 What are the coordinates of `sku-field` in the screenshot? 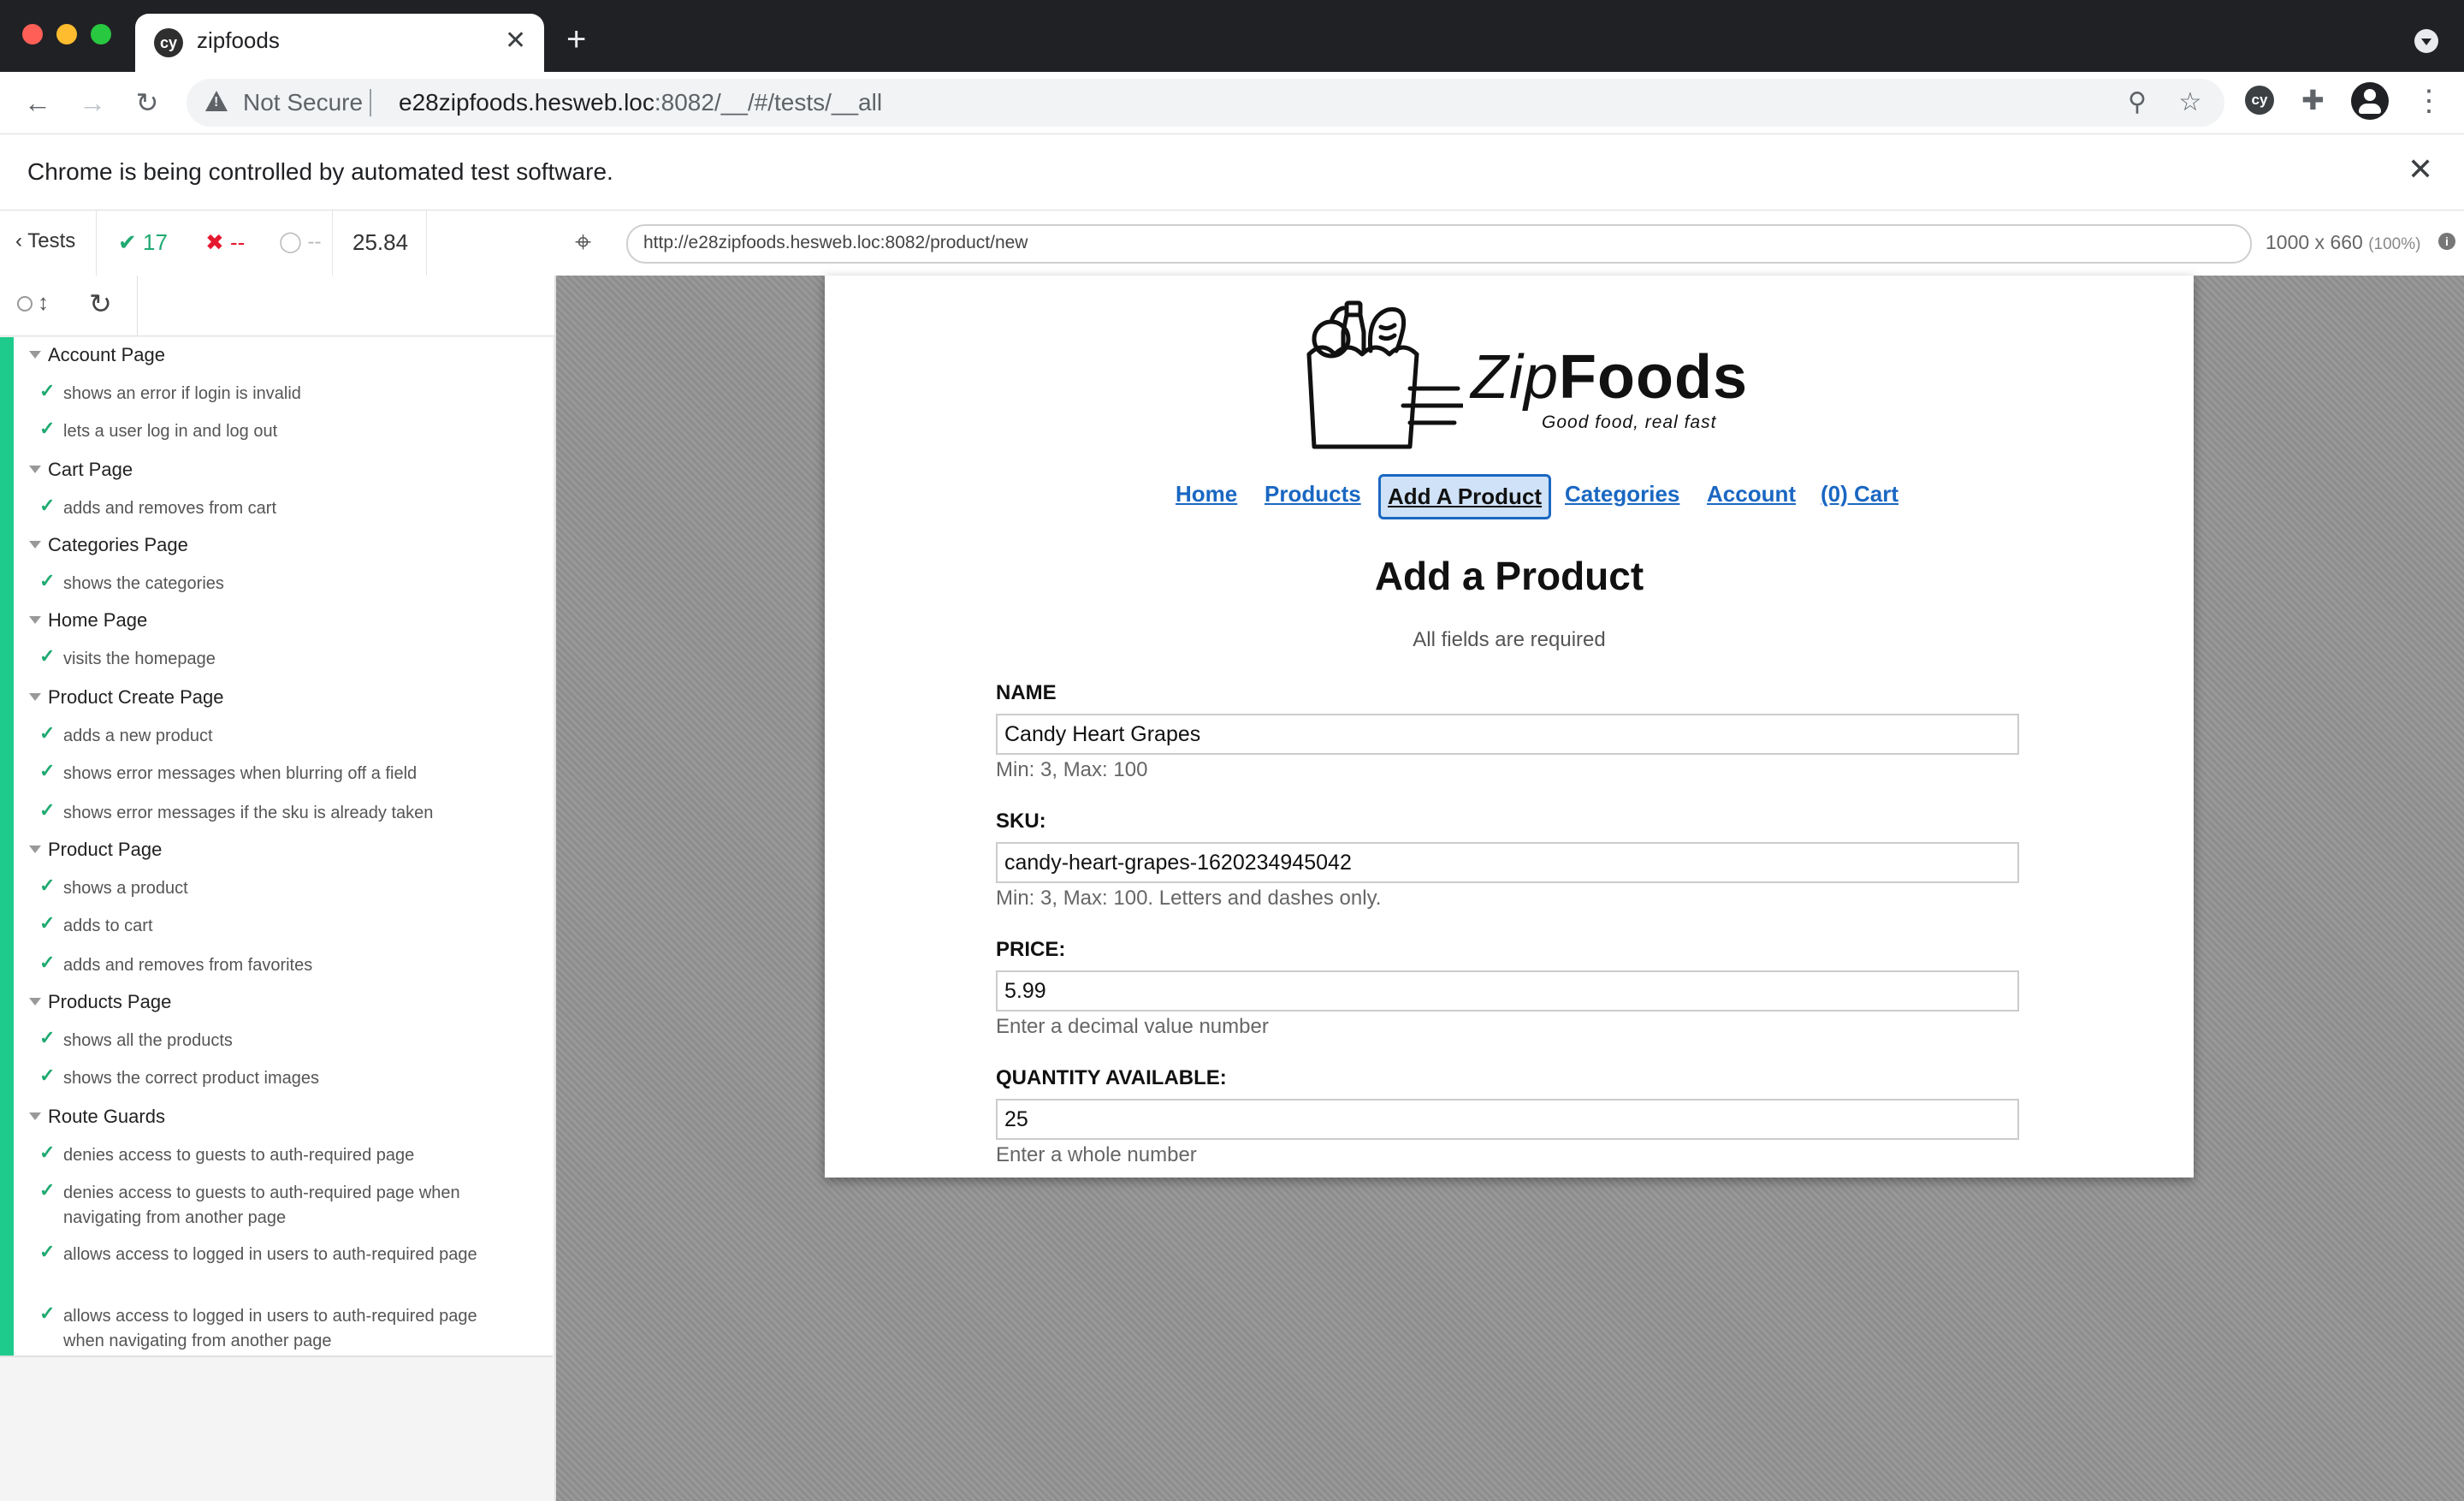 It's located at (1507, 862).